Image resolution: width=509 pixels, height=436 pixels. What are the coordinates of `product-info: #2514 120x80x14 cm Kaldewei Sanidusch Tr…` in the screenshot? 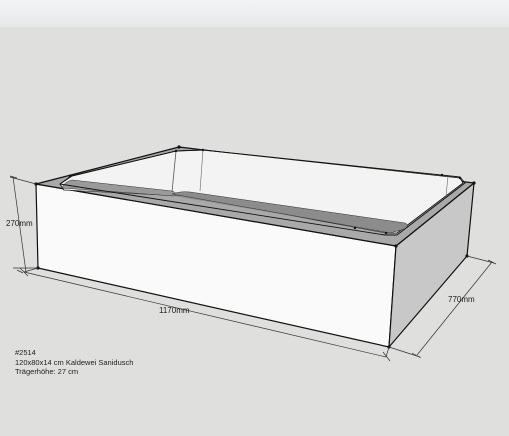 It's located at (74, 362).